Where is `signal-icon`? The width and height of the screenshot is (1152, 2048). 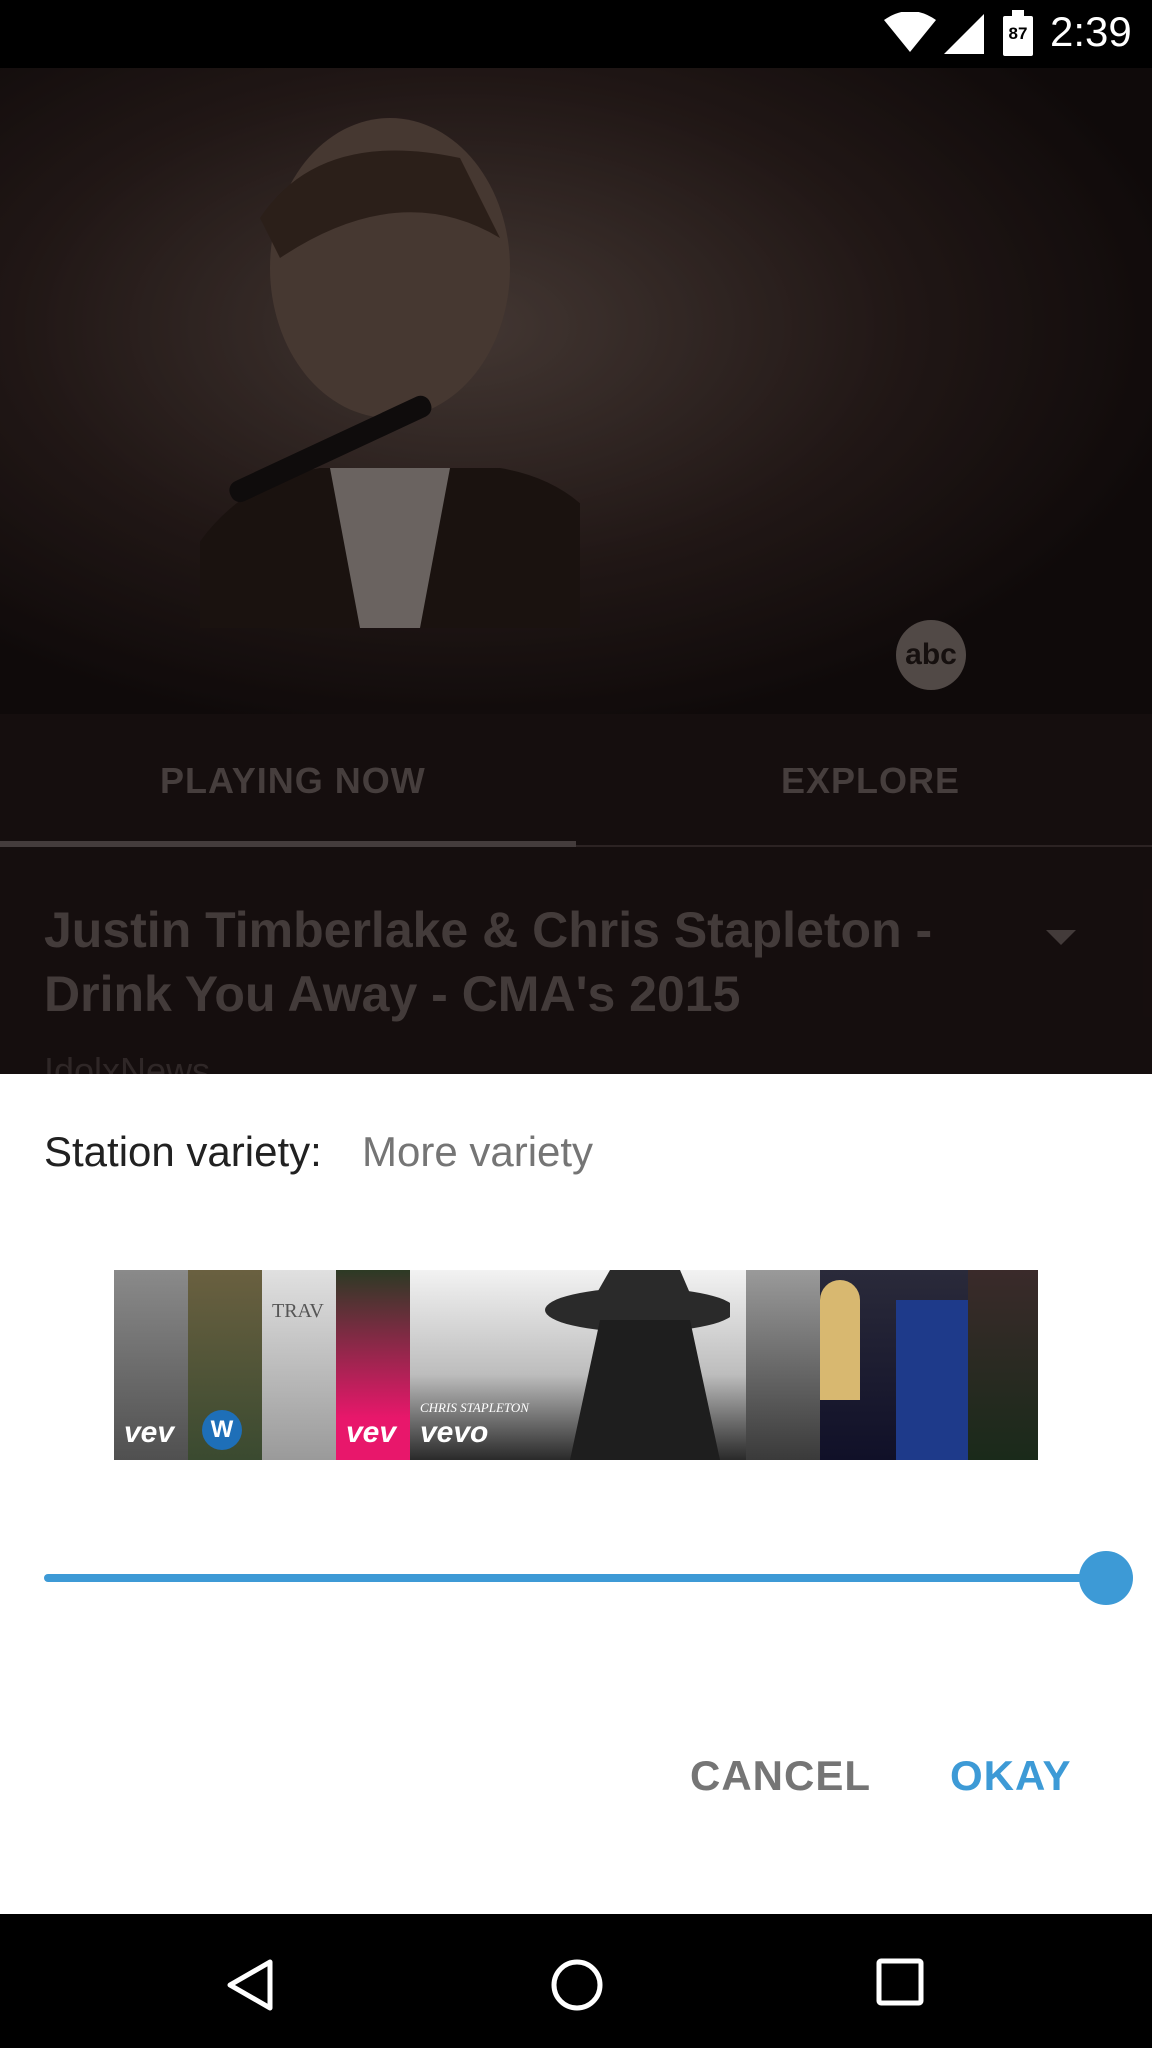 signal-icon is located at coordinates (964, 34).